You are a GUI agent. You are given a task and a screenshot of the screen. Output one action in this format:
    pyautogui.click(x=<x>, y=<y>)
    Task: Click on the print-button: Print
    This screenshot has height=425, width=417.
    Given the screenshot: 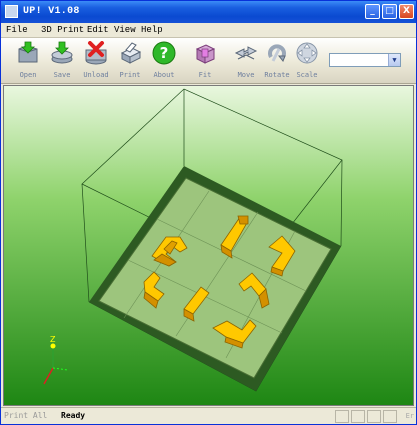 What is the action you would take?
    pyautogui.click(x=130, y=61)
    